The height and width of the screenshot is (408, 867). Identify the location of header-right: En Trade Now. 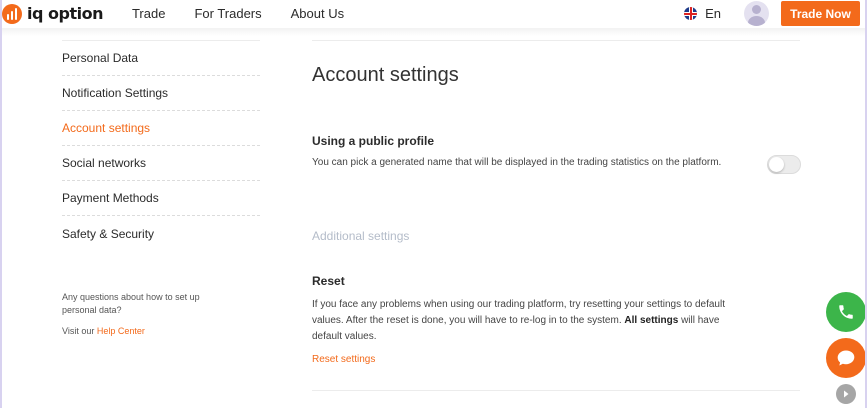
(774, 13).